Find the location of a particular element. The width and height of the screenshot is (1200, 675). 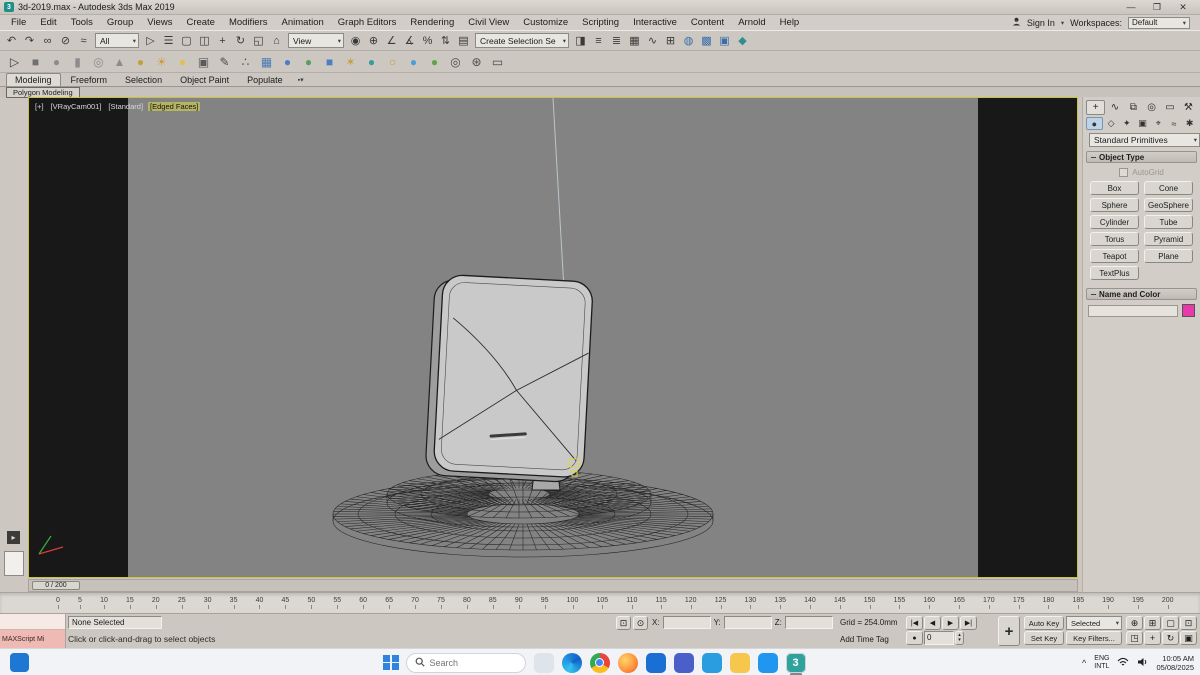

drop-icon: ● is located at coordinates (413, 61).